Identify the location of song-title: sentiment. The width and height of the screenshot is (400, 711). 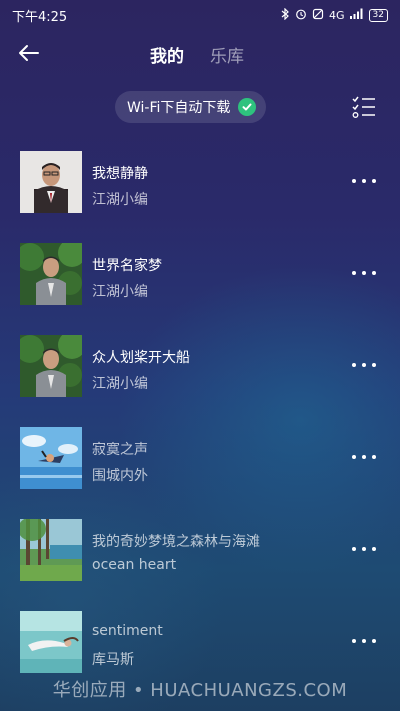
(127, 631).